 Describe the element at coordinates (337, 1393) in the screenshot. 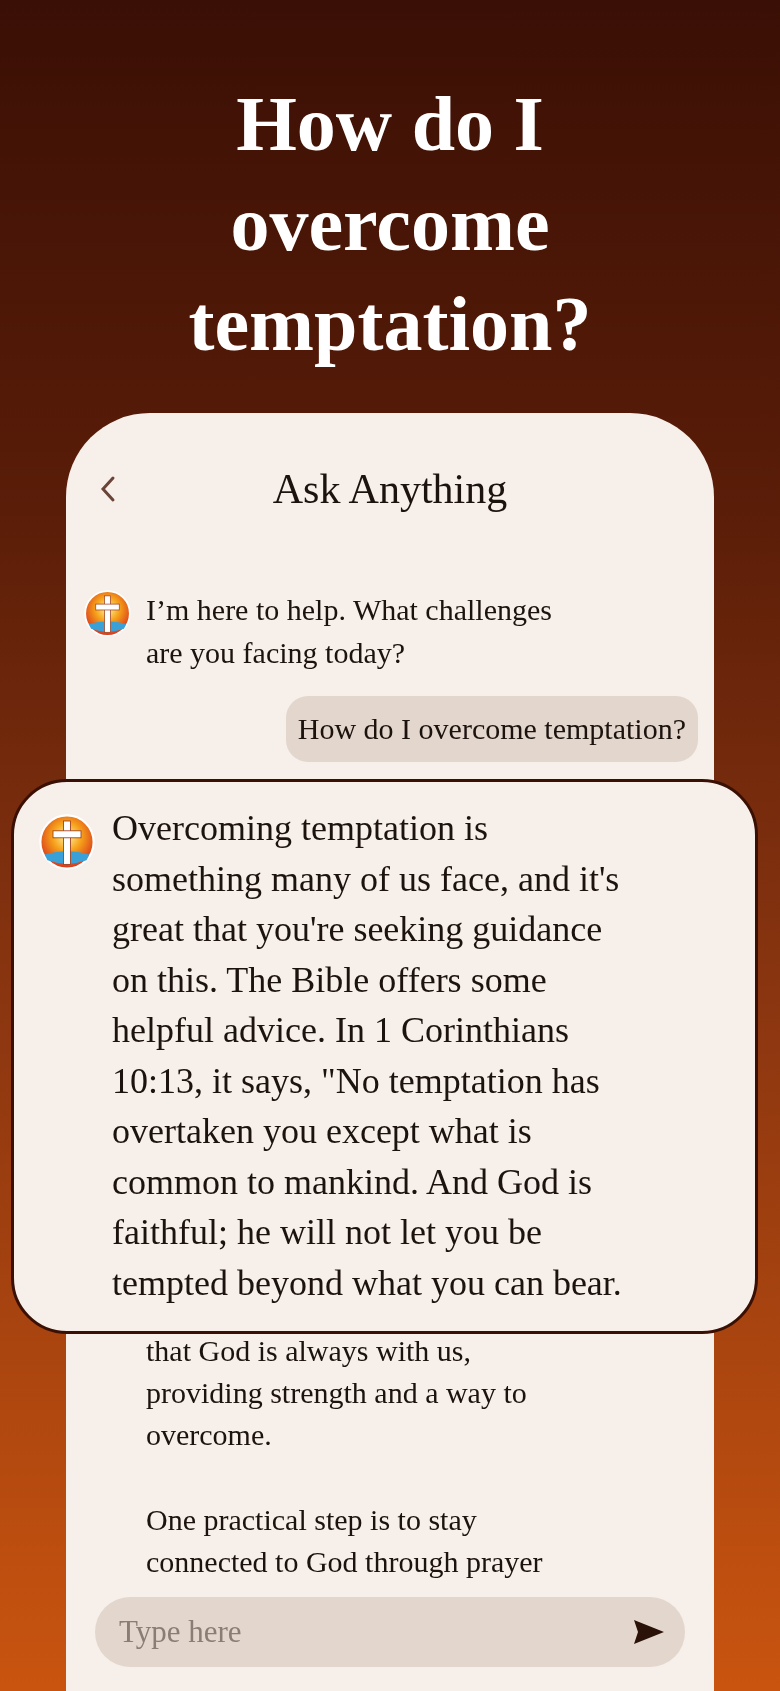

I see `bot-message-paragraph: that God is always with us, providing strength and a way to overcome.` at that location.